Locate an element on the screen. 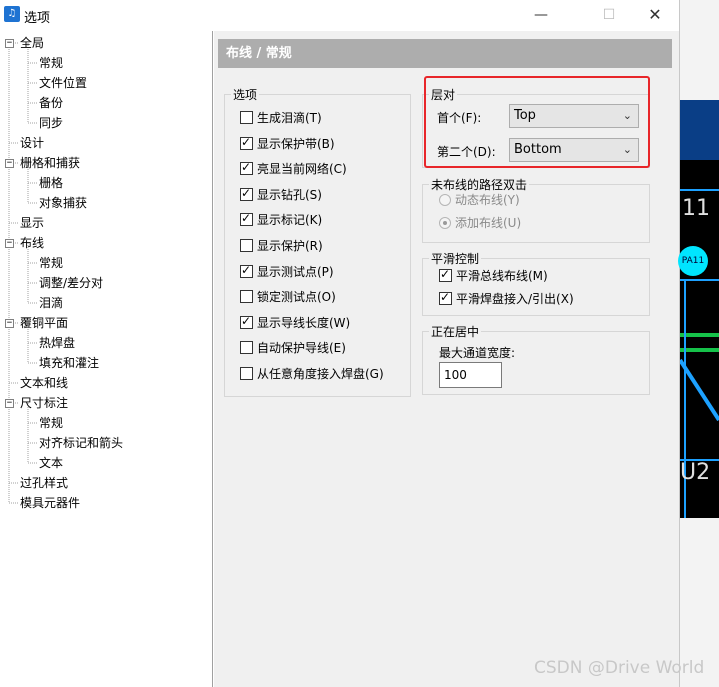 The width and height of the screenshot is (719, 687). tree-item: 对齐标记和箭头 is located at coordinates (81, 443).